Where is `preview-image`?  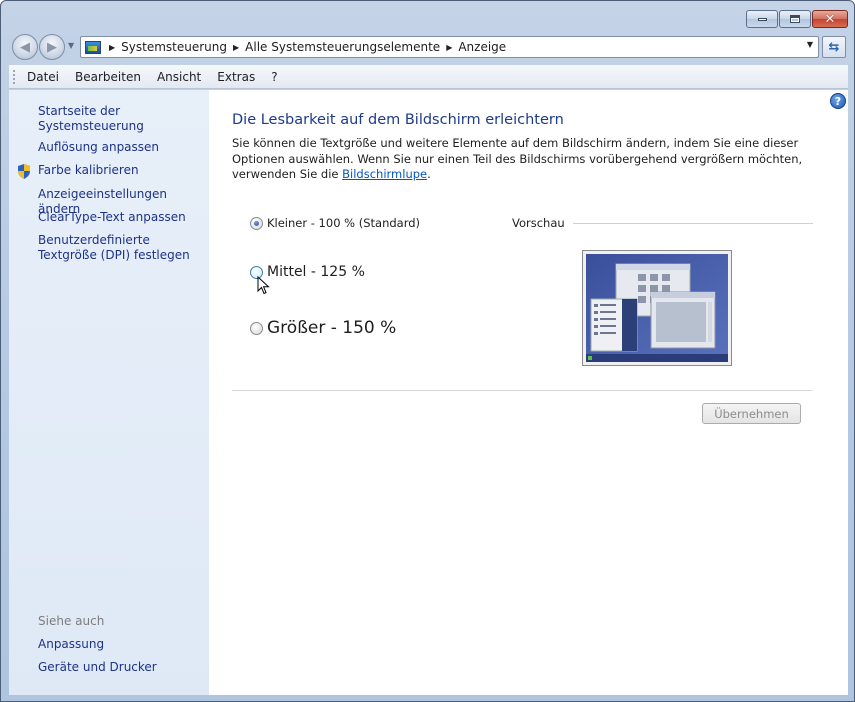
preview-image is located at coordinates (657, 308).